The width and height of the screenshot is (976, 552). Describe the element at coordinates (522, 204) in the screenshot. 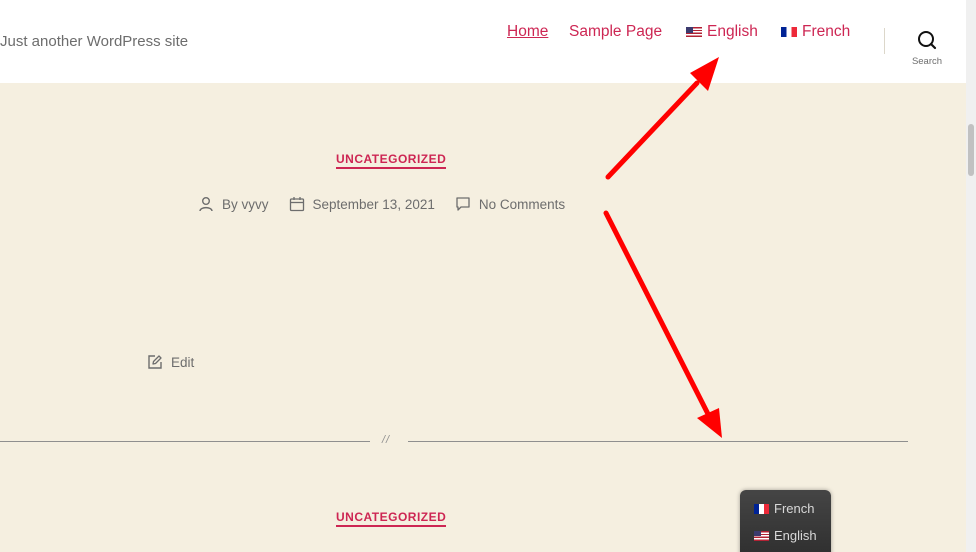

I see `post-comments-link: No Comments` at that location.